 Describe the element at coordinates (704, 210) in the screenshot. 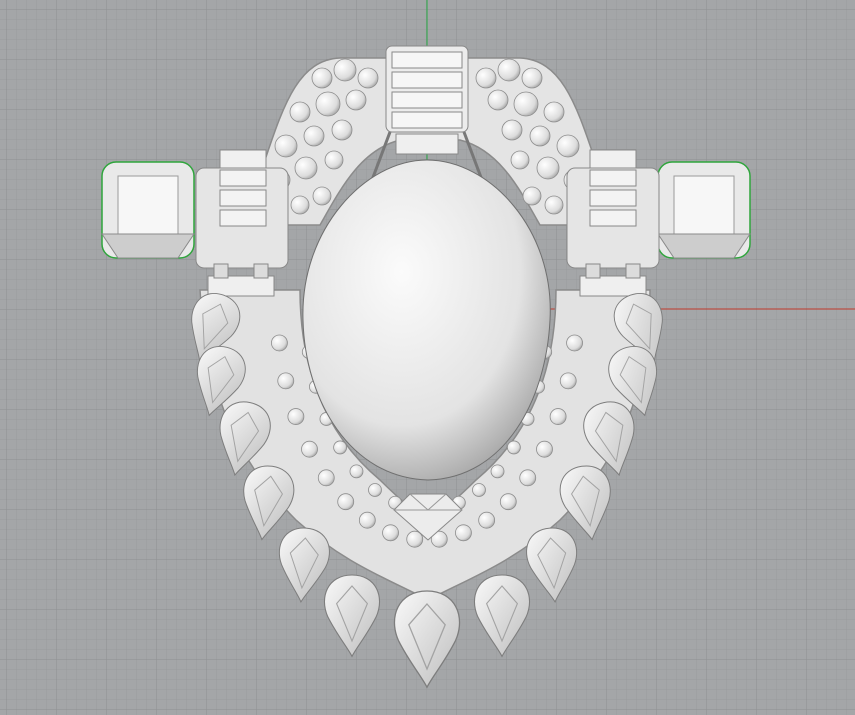

I see `right-emerald-cut-stone` at that location.